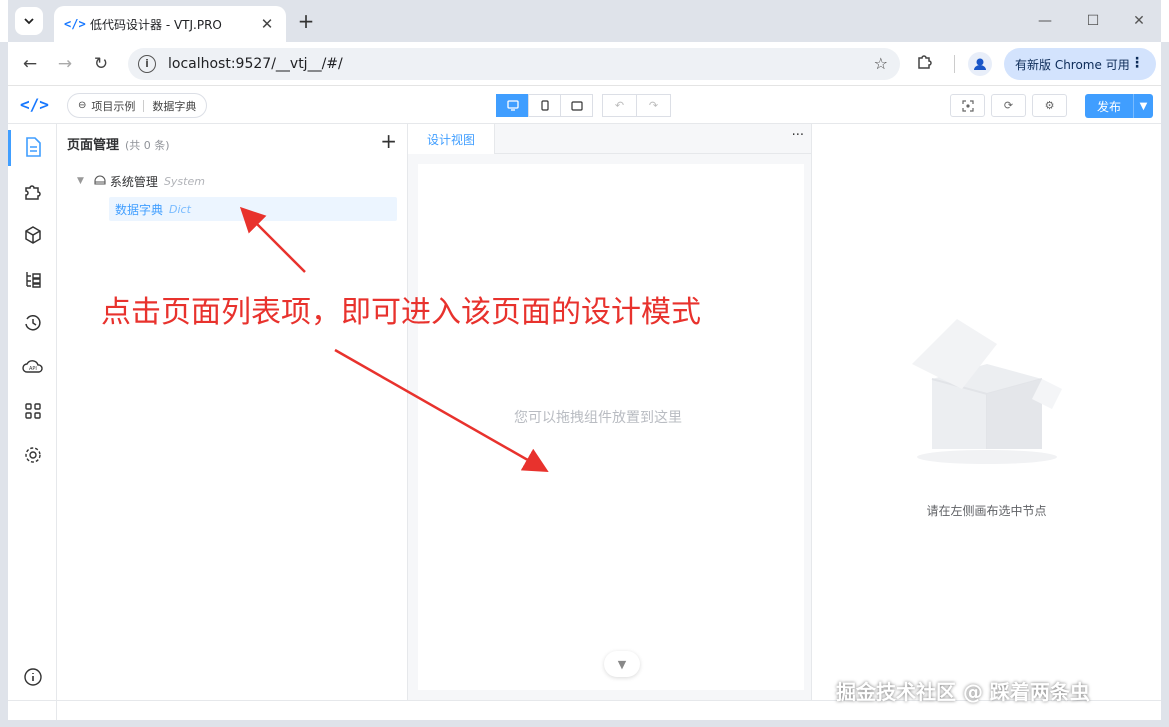  What do you see at coordinates (394, 339) in the screenshot?
I see `annotation-arrows` at bounding box center [394, 339].